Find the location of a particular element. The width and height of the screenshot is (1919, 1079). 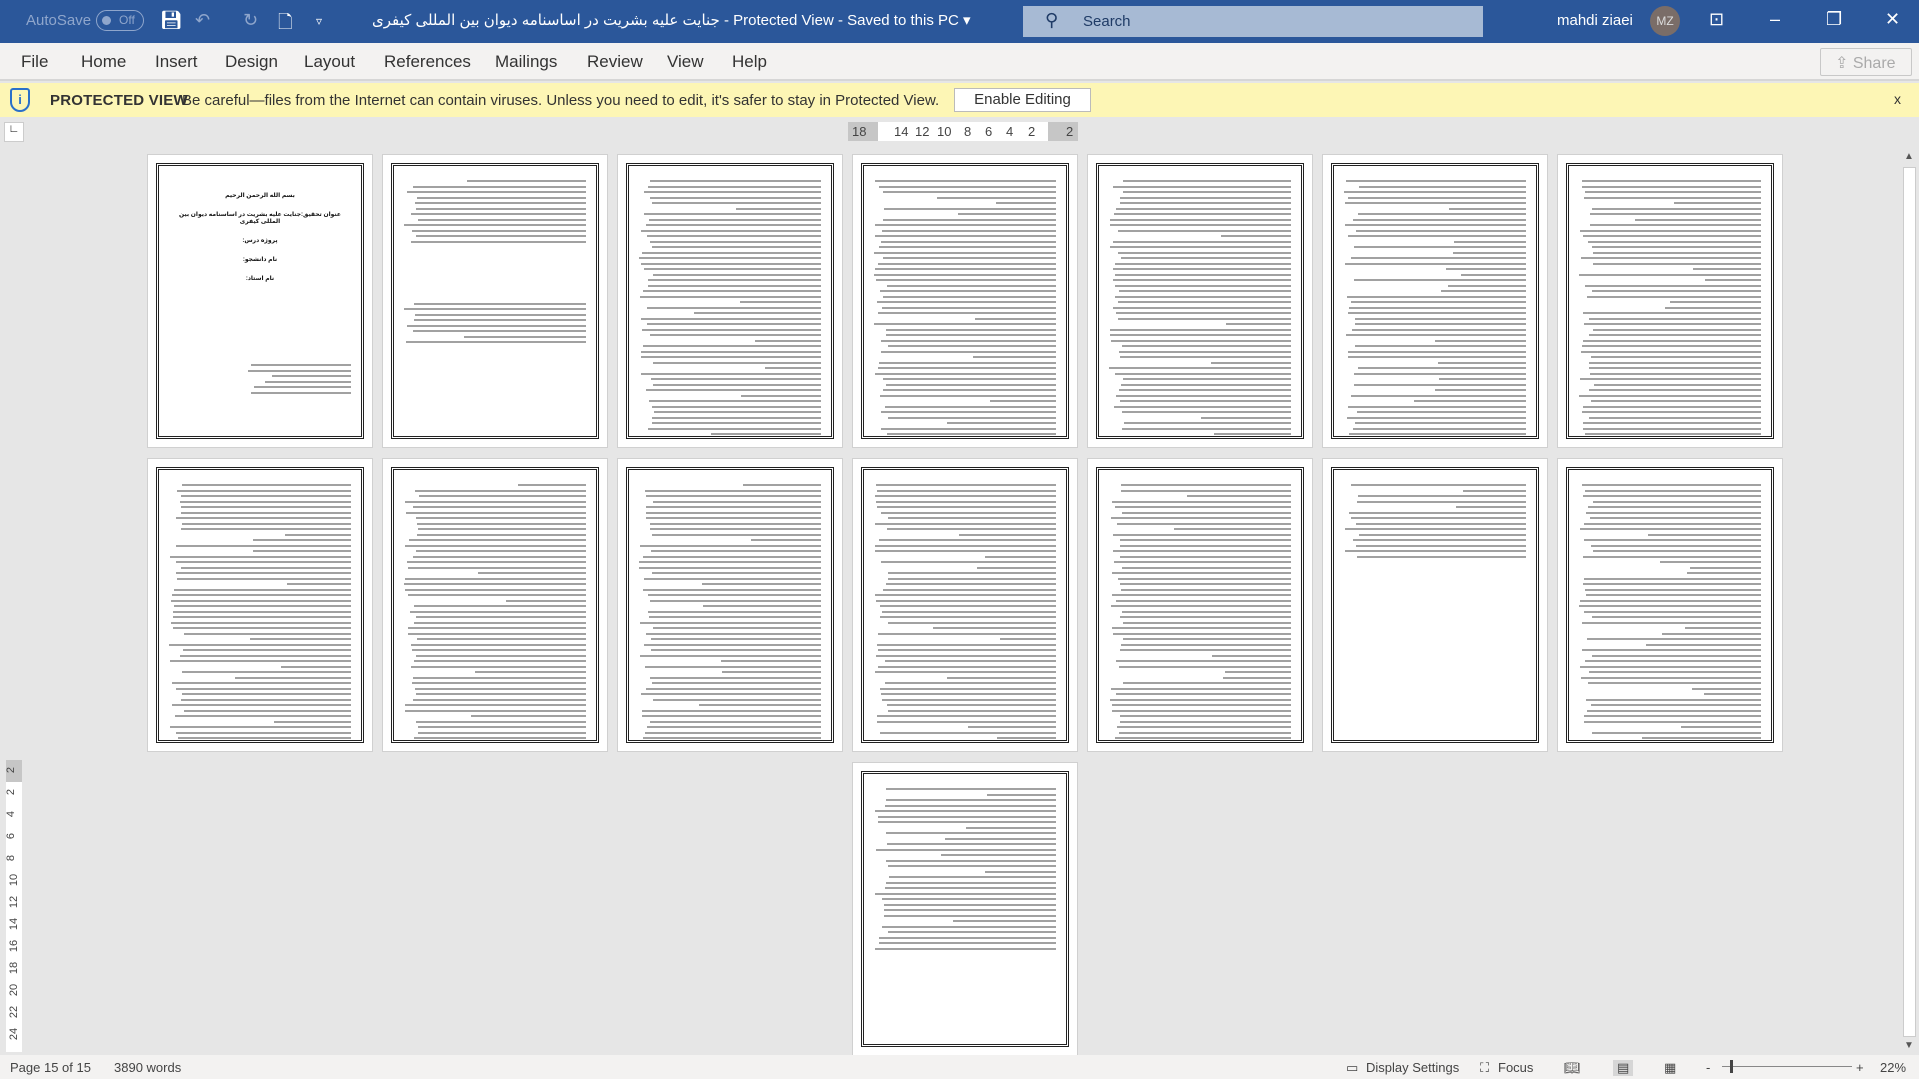

vertical-ruler: 2 2 4 6 8 10 12 14 16 18 20 22 24 is located at coordinates (13, 906).